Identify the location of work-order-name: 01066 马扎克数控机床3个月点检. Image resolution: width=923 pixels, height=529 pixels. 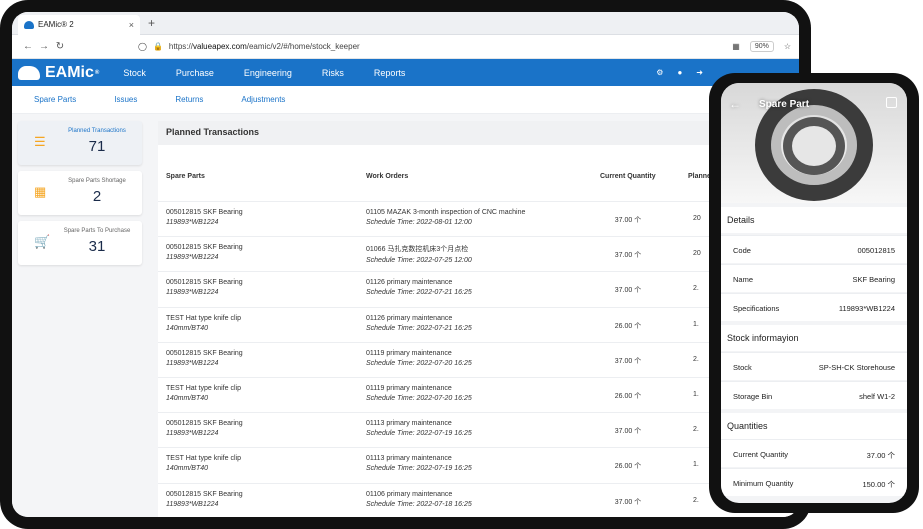
(417, 250).